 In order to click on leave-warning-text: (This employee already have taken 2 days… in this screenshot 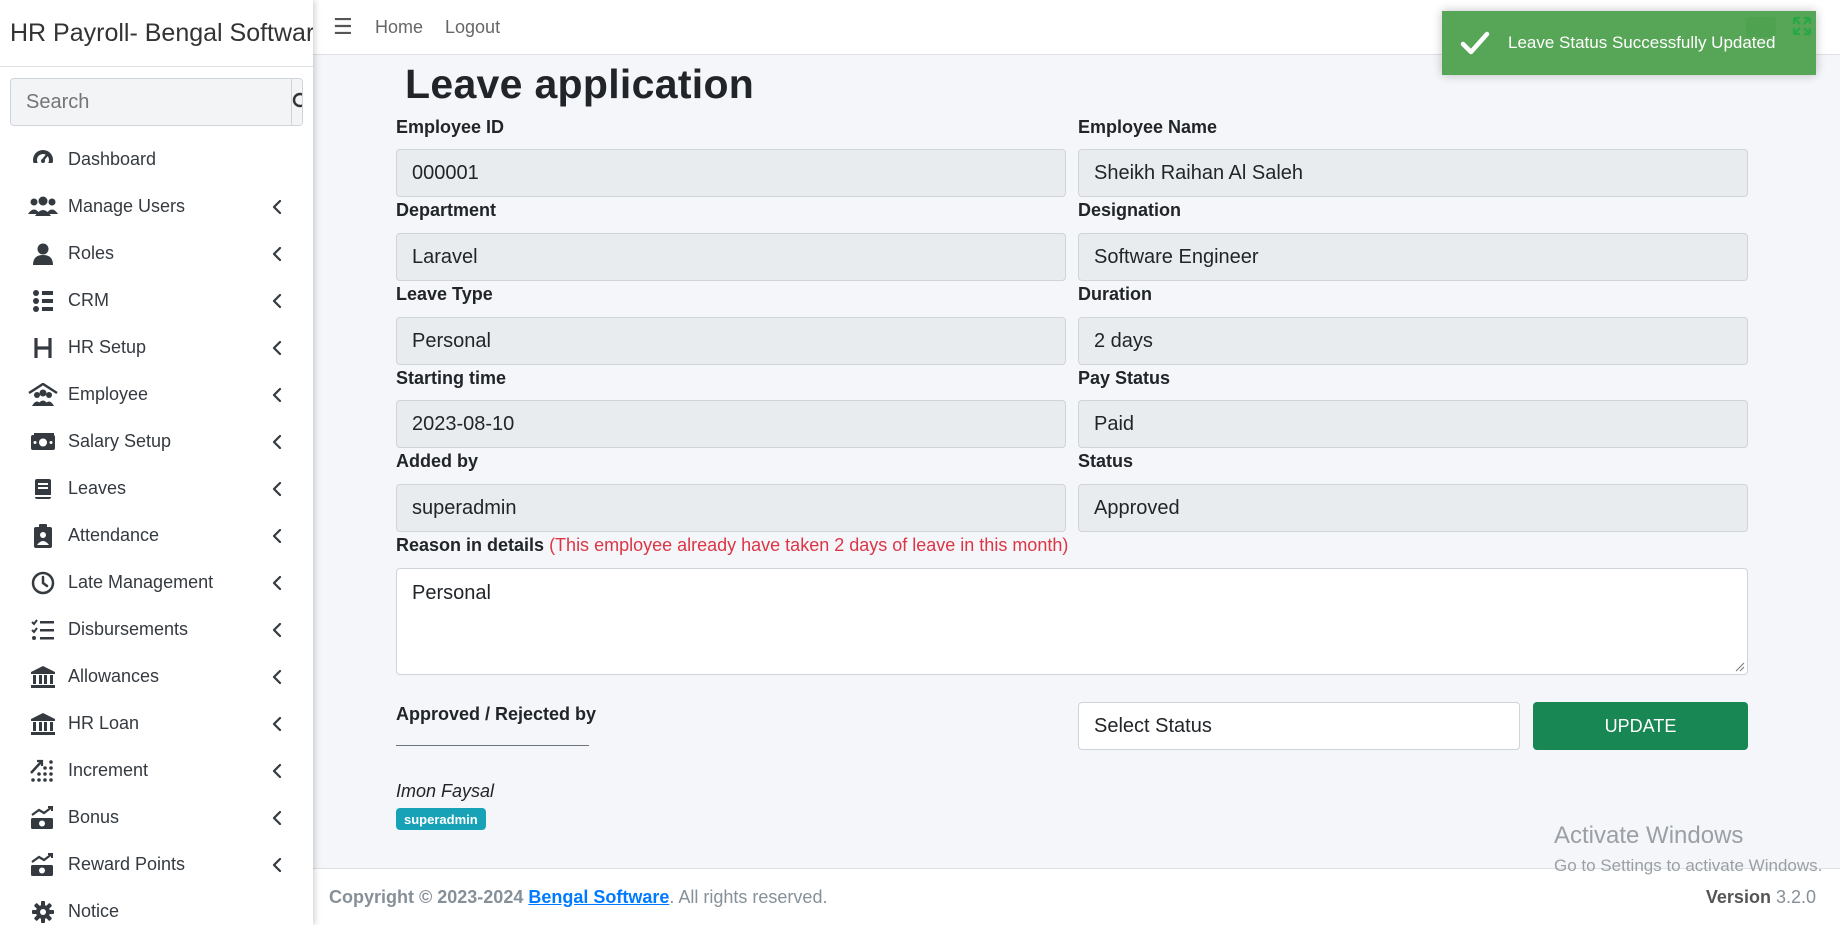, I will do `click(809, 545)`.